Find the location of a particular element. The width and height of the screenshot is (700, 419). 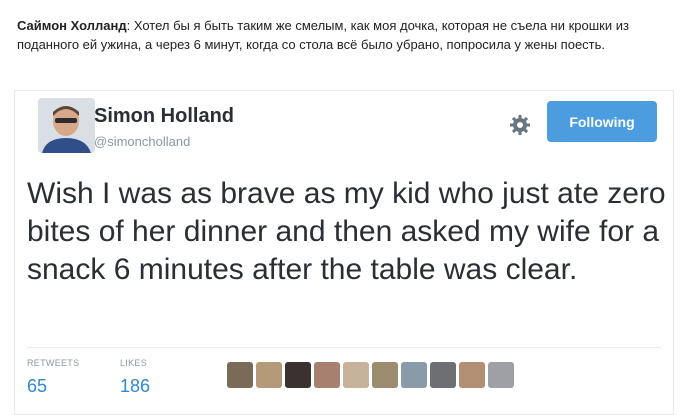

likes-stat: LIKES 186 is located at coordinates (135, 377).